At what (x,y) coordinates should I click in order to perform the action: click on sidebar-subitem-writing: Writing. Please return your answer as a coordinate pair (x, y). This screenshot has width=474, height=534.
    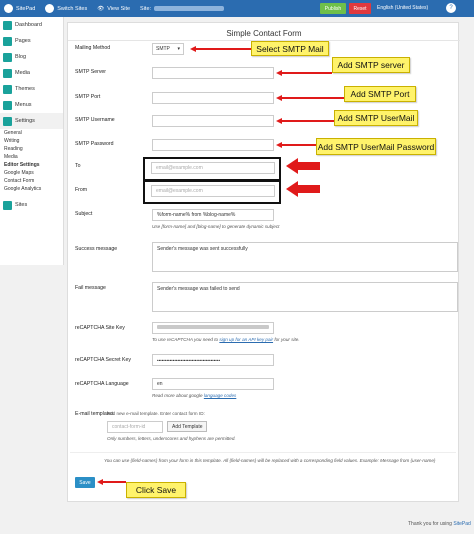
    Looking at the image, I should click on (31, 141).